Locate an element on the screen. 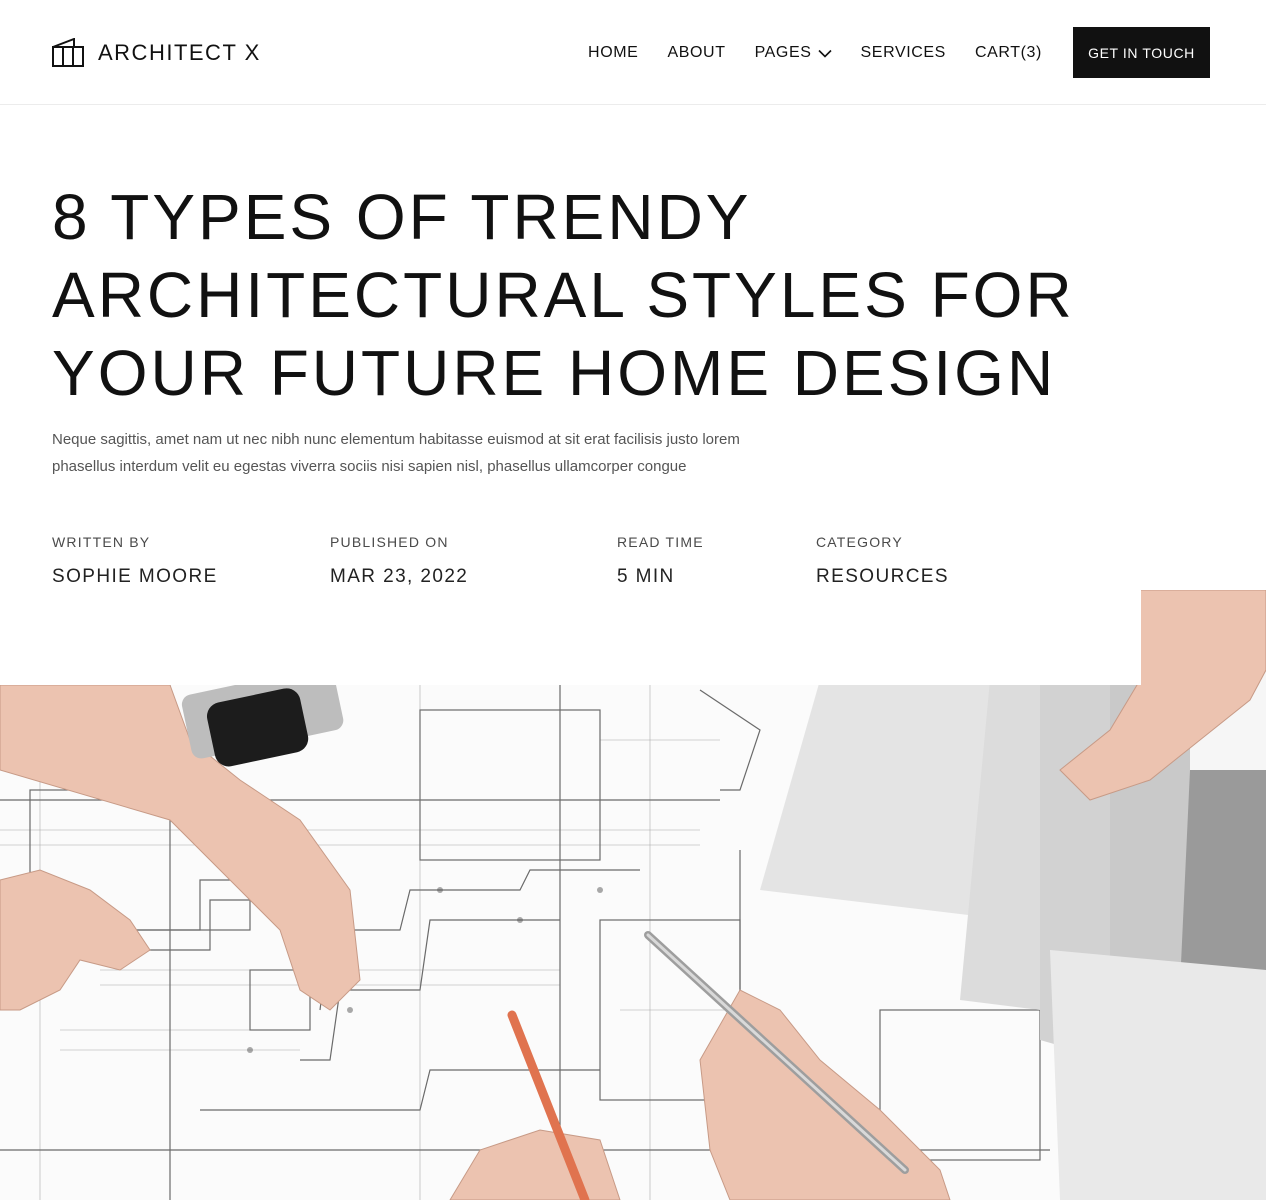 This screenshot has width=1266, height=1200. meta-published: PUBLISHED ON MAR 23, 2022 is located at coordinates (399, 561).